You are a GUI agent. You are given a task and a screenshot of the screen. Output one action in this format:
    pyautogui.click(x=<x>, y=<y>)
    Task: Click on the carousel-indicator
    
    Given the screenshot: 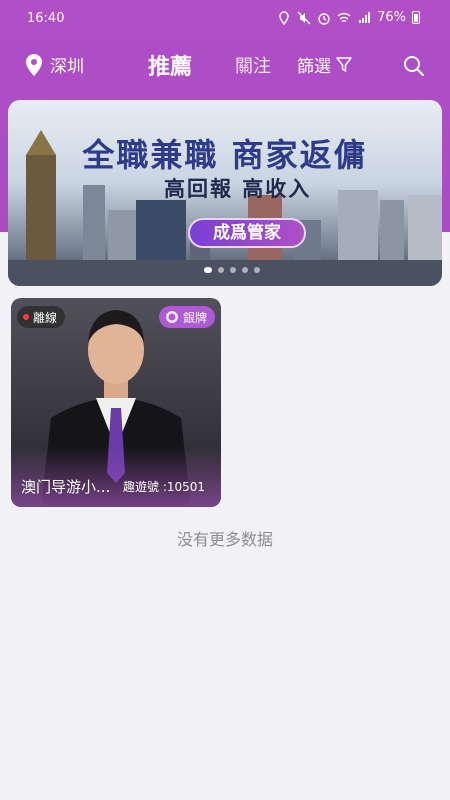 What is the action you would take?
    pyautogui.click(x=232, y=270)
    